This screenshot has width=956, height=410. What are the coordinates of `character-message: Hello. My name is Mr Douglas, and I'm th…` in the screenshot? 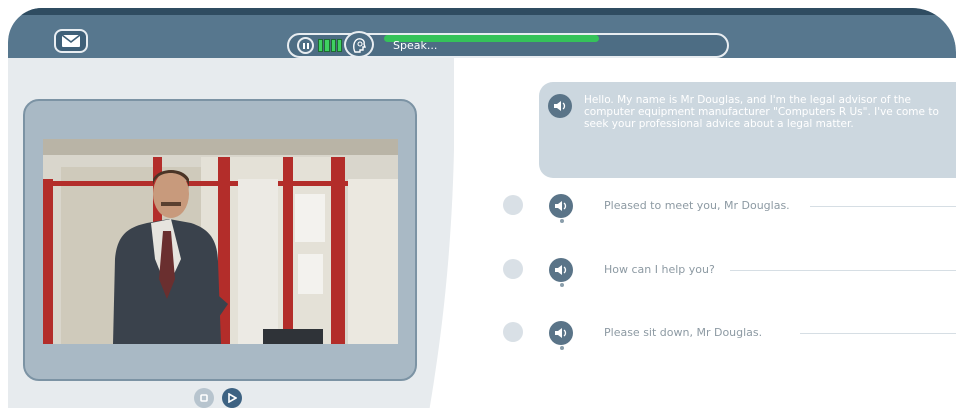 It's located at (761, 112).